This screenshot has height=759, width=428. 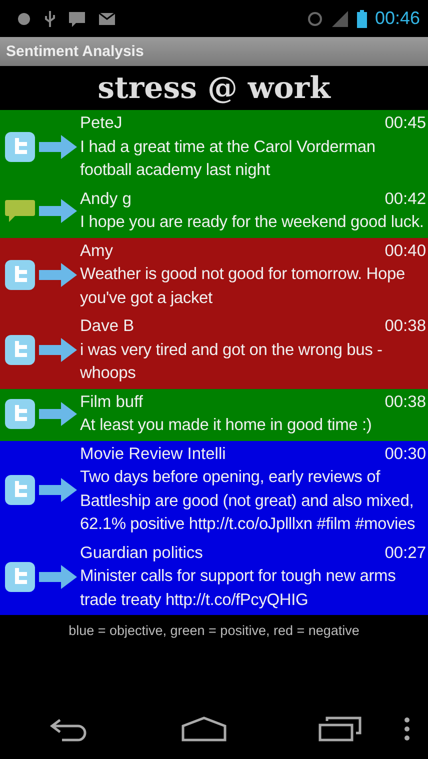 I want to click on message-row: Dave B 00:38 i was very tired and got on the wrong bus - whoops, so click(x=214, y=350).